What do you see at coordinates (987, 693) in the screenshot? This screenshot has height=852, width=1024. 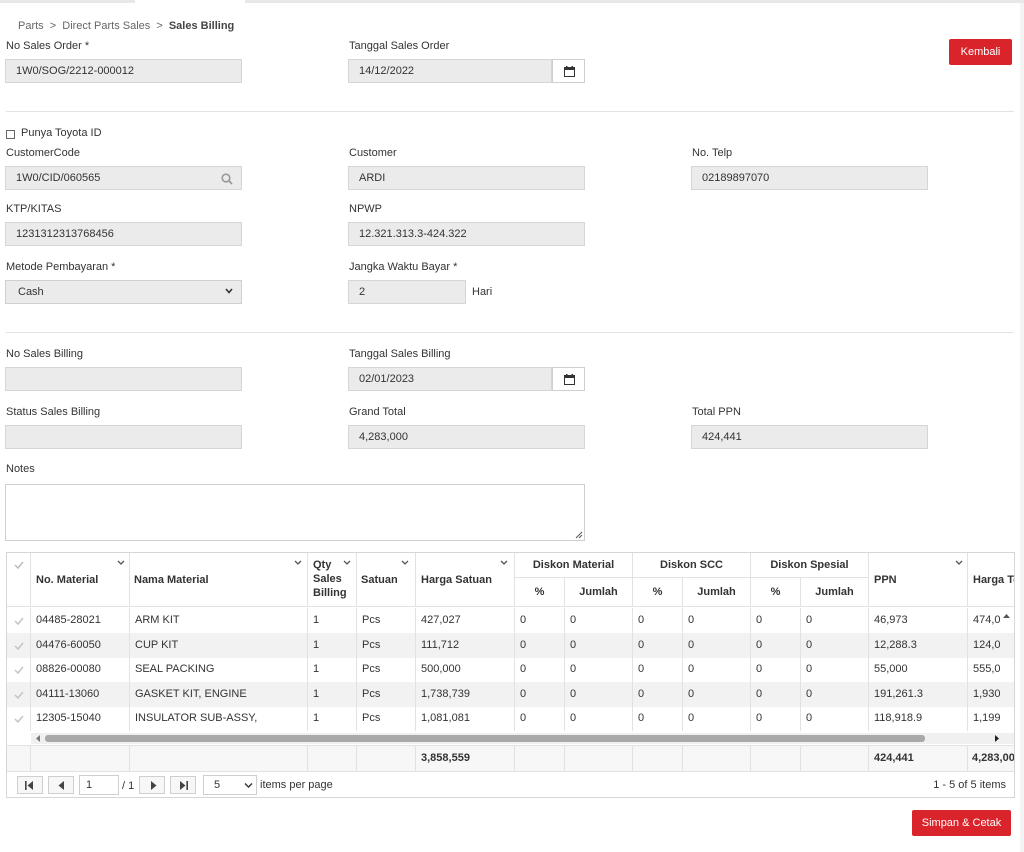 I see `cell-harga-total: 1,930` at bounding box center [987, 693].